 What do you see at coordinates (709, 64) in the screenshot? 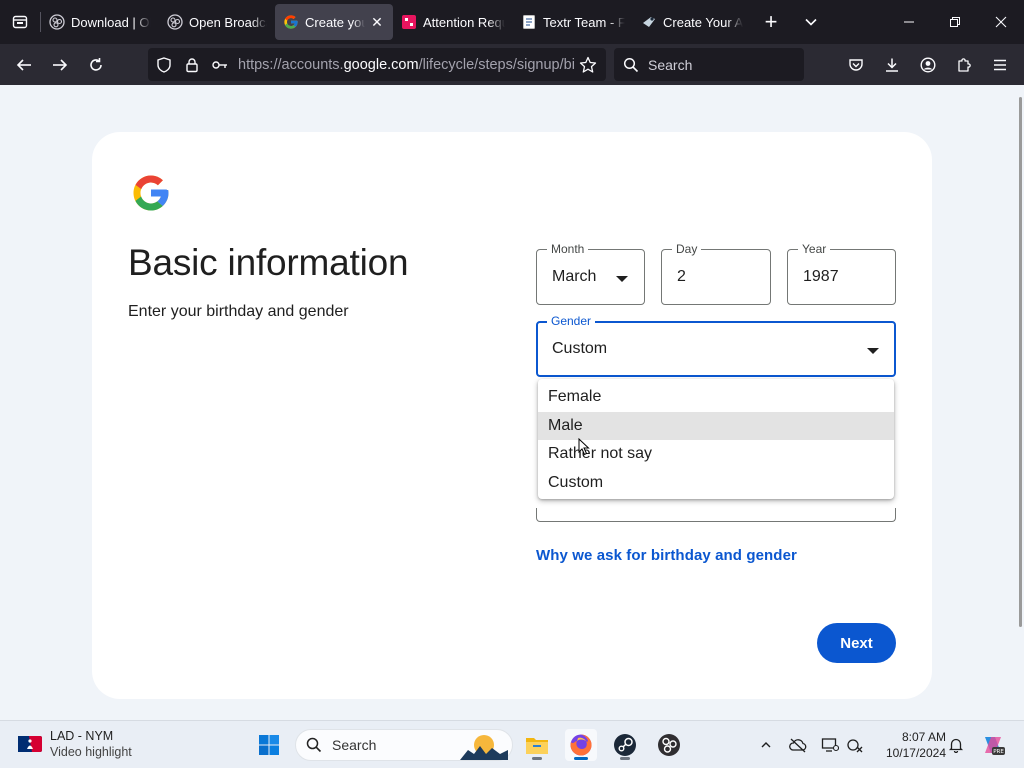
I see `web-search-bar: Search` at bounding box center [709, 64].